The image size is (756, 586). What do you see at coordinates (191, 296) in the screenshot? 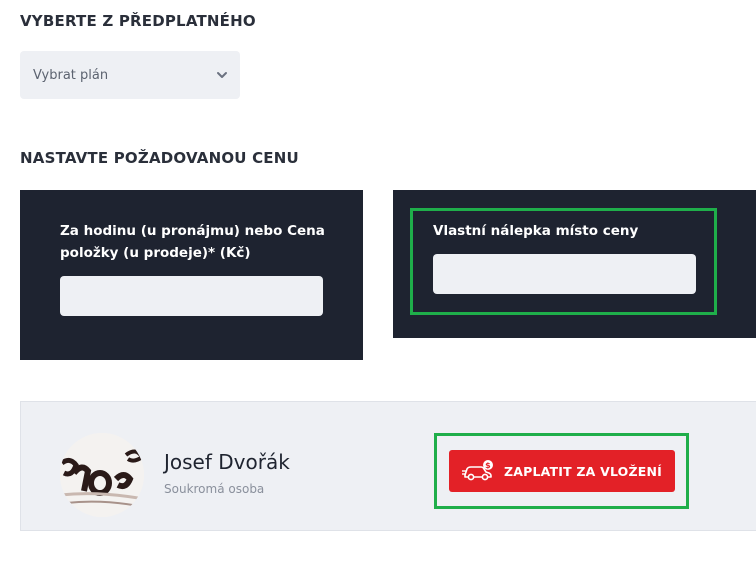
I see `price-input` at bounding box center [191, 296].